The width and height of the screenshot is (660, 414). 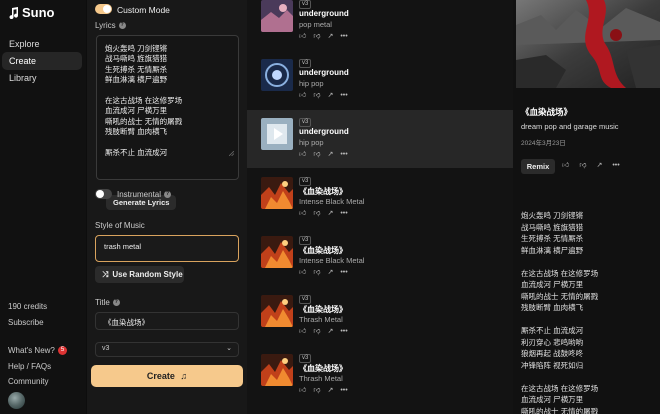 What do you see at coordinates (139, 194) in the screenshot?
I see `instrumental-label: Instrumental` at bounding box center [139, 194].